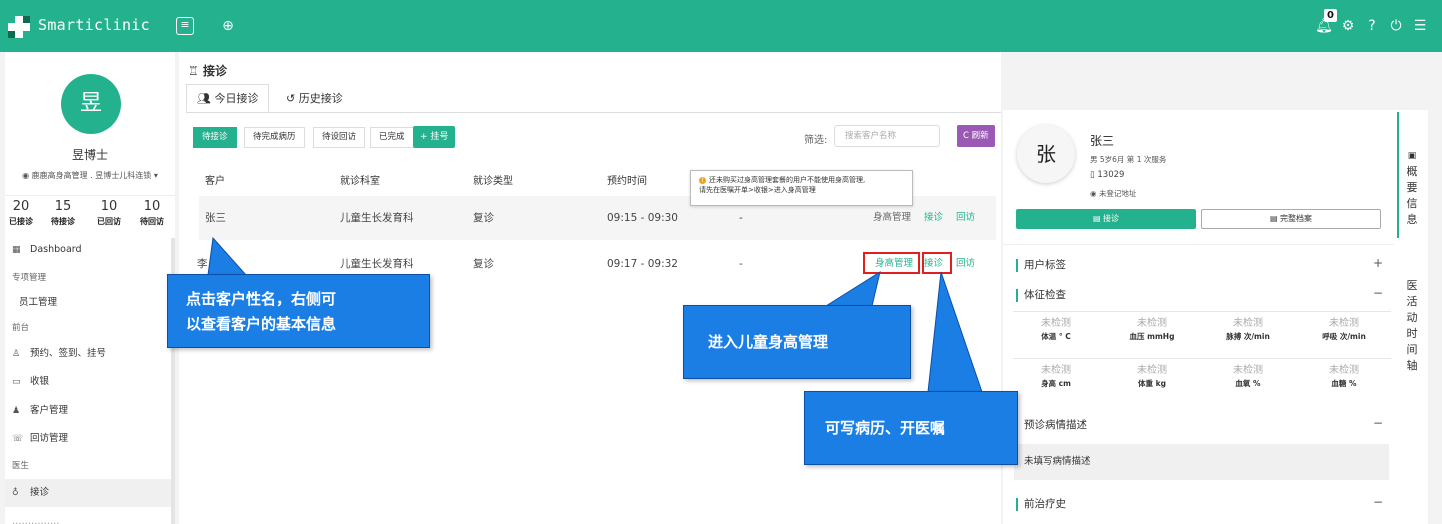  I want to click on customer-meta: 男 5岁6月 第 1 次服务, so click(1128, 159).